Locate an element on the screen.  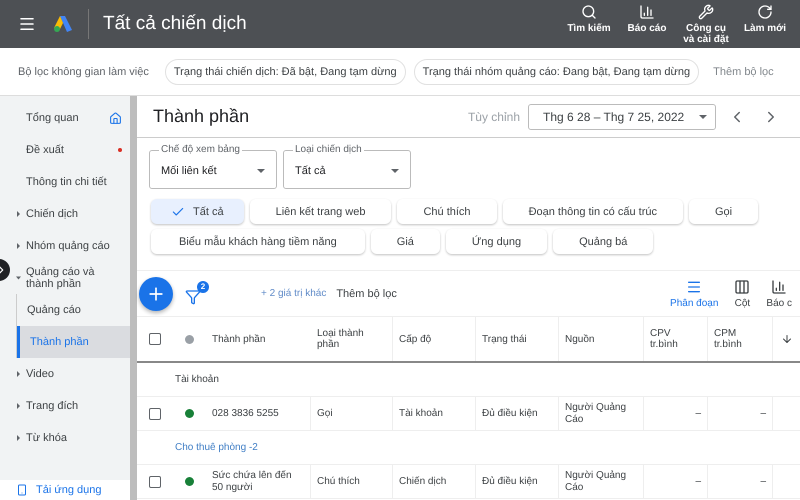
filter-icon is located at coordinates (193, 296).